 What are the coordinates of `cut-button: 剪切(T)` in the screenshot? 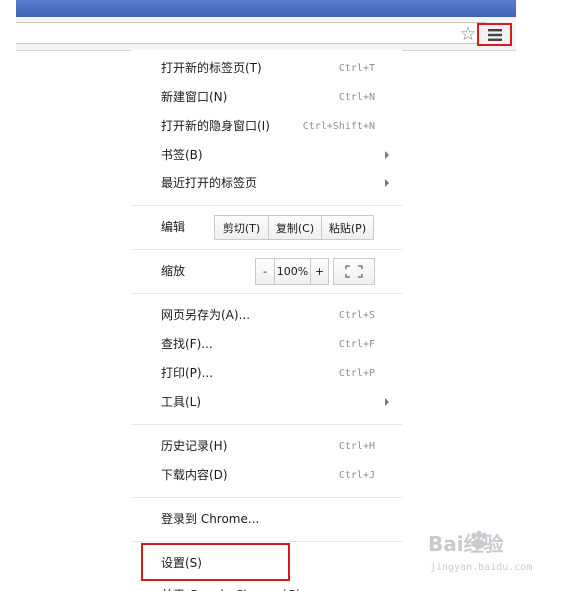 It's located at (241, 227).